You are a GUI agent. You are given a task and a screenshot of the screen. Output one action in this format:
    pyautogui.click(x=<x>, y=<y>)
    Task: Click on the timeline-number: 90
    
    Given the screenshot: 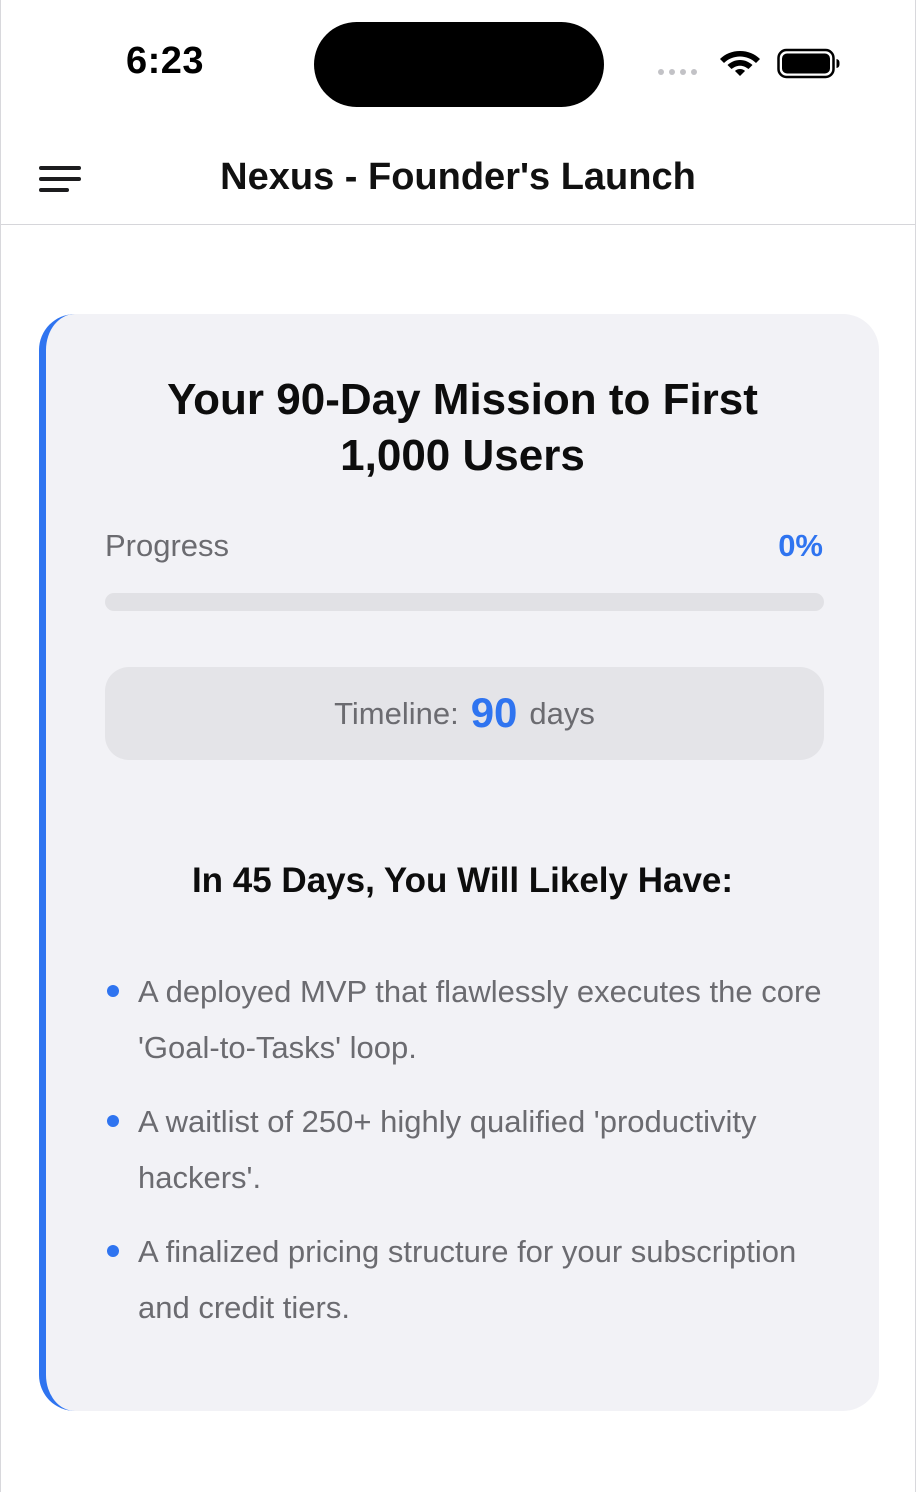 What is the action you would take?
    pyautogui.click(x=494, y=712)
    